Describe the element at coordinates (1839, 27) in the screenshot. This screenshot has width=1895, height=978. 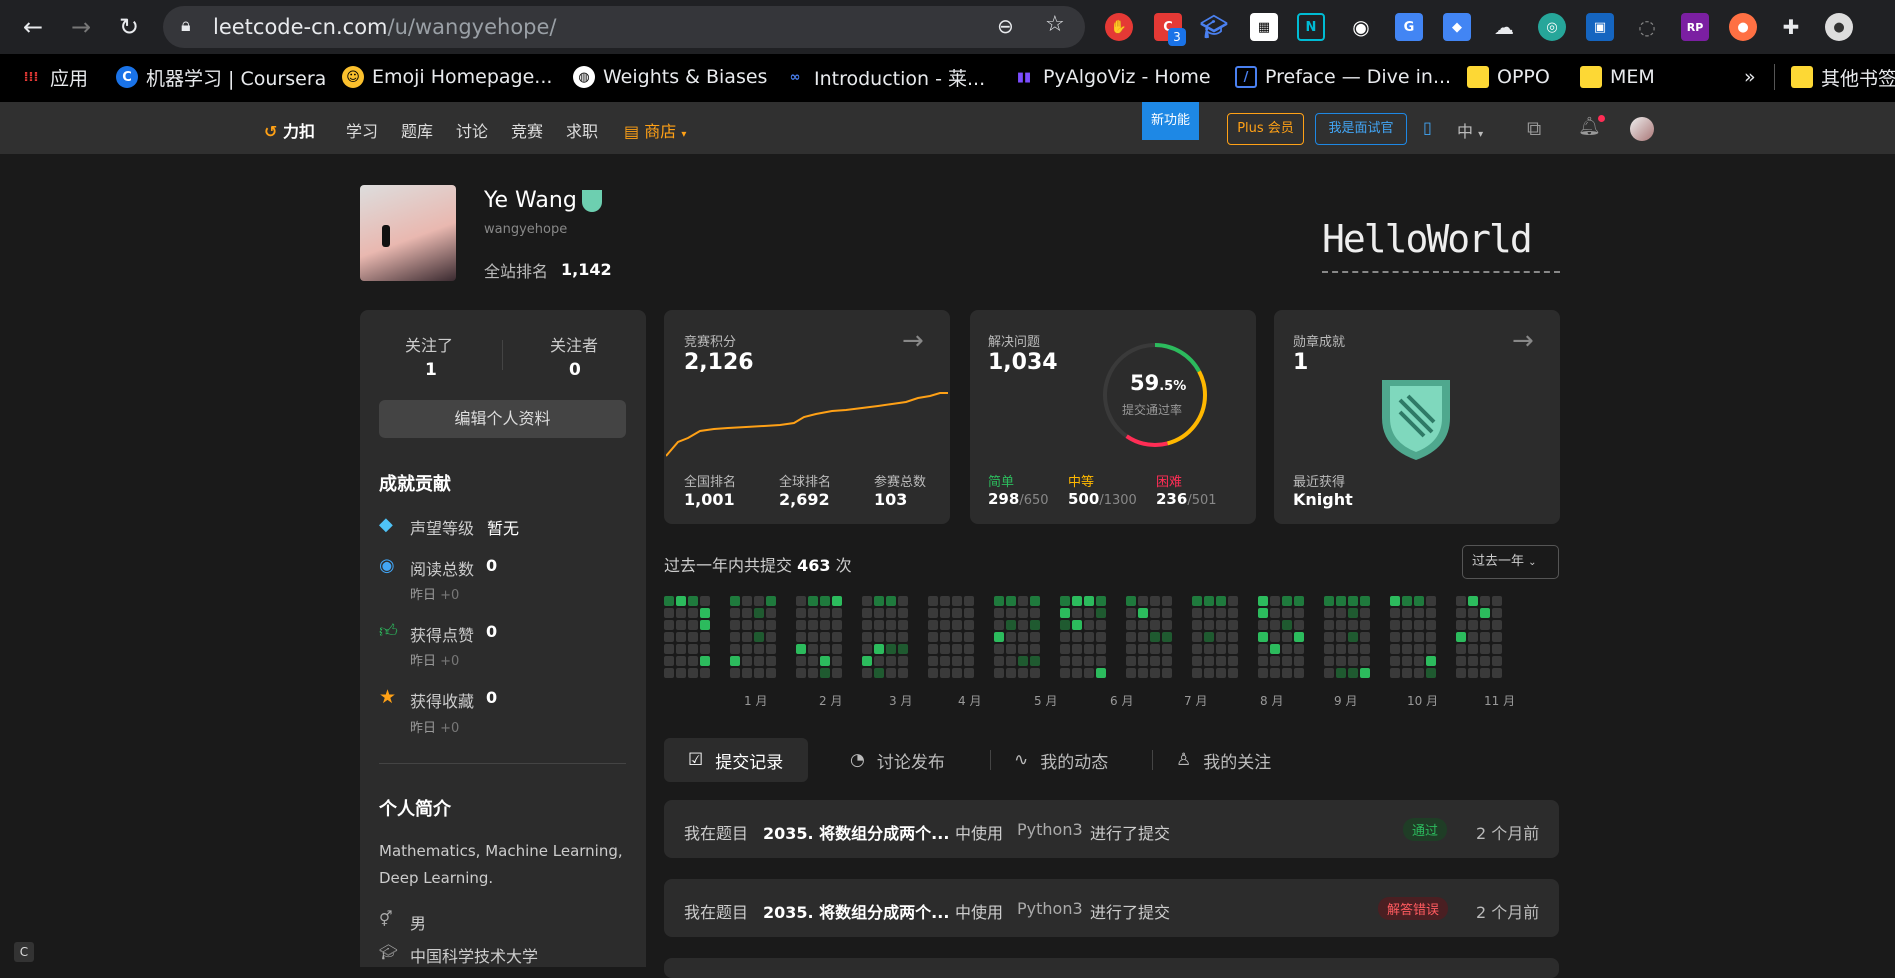
I see `profile-avatar-icon: ●` at that location.